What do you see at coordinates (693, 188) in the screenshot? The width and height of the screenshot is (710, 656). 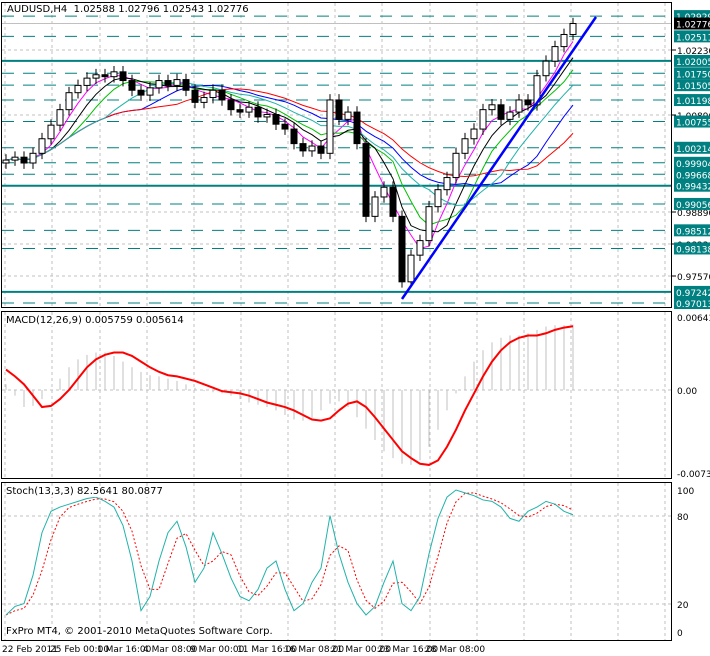 I see `level-label: 0.99432` at bounding box center [693, 188].